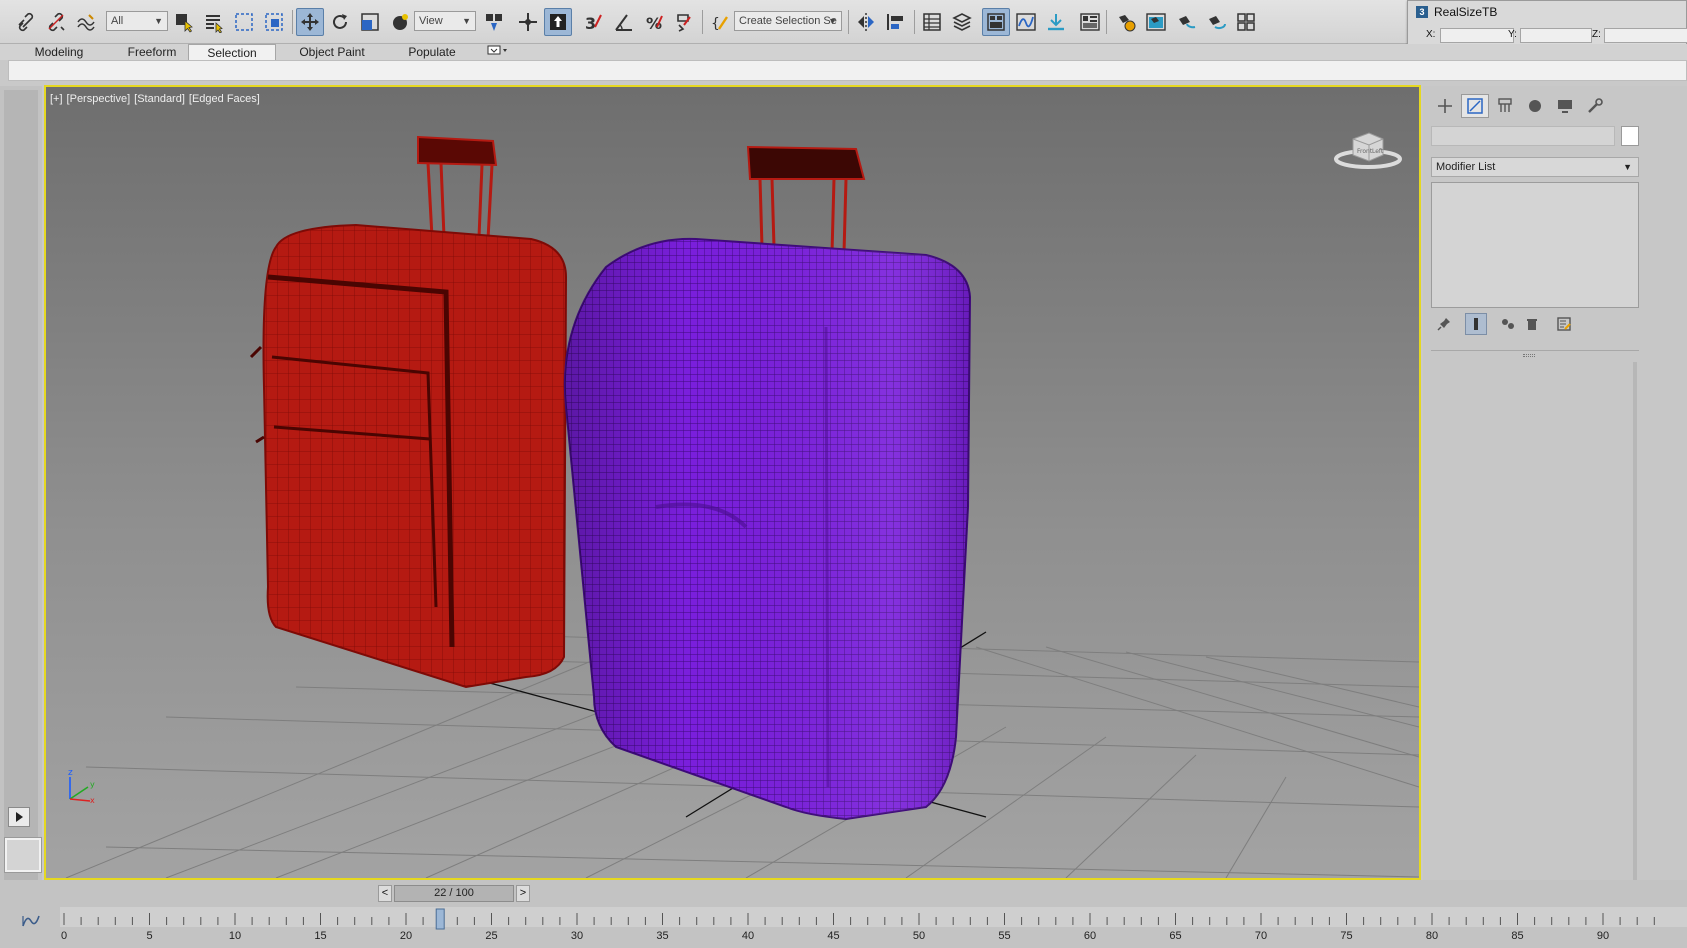 The height and width of the screenshot is (948, 1687). What do you see at coordinates (1368, 149) in the screenshot?
I see `viewcube-icon: Front Left` at bounding box center [1368, 149].